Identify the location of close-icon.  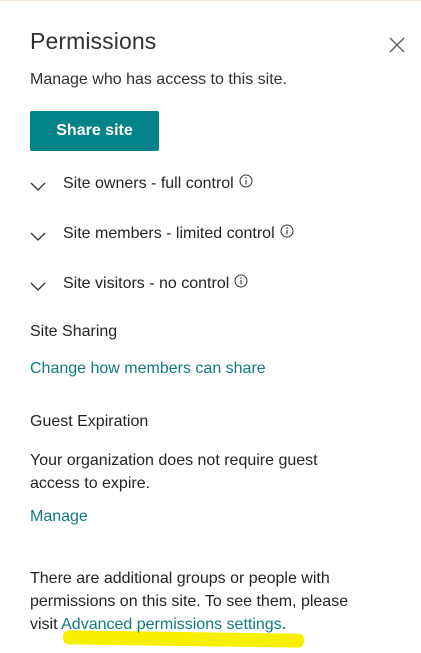
(397, 45).